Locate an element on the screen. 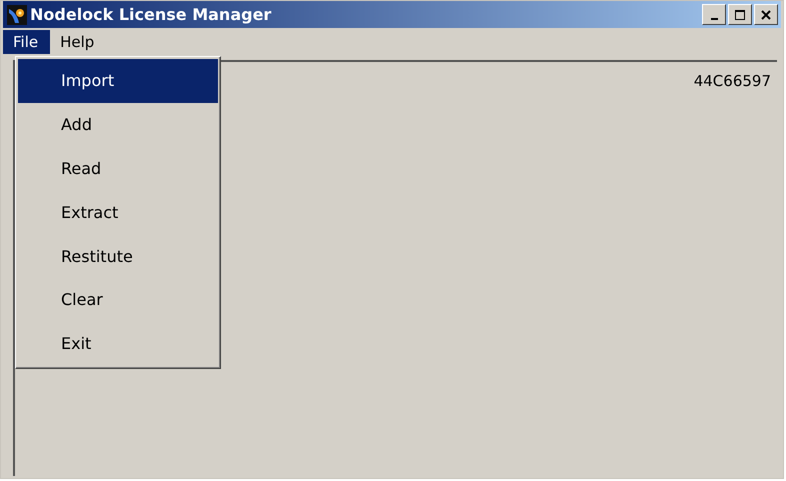 Image resolution: width=786 pixels, height=481 pixels. menu-item: Read is located at coordinates (118, 168).